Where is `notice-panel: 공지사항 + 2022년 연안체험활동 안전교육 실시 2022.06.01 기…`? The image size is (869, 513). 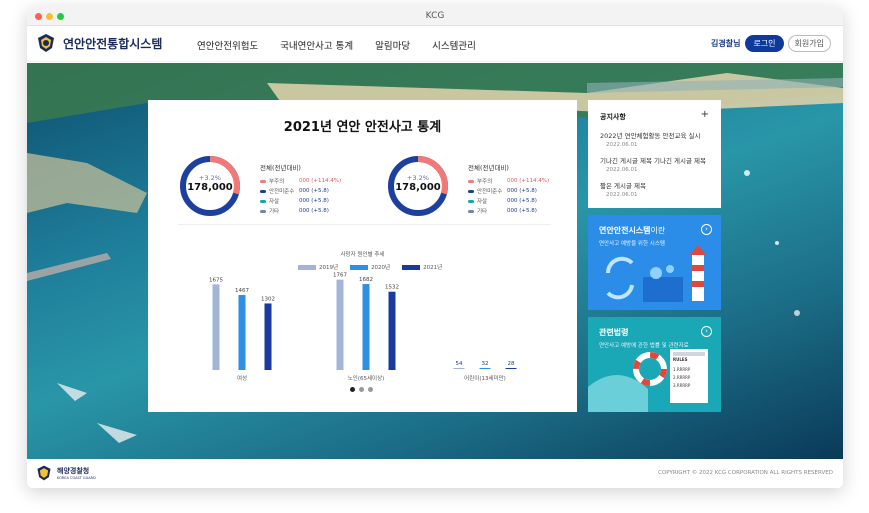 notice-panel: 공지사항 + 2022년 연안체험활동 안전교육 실시 2022.06.01 기… is located at coordinates (654, 154).